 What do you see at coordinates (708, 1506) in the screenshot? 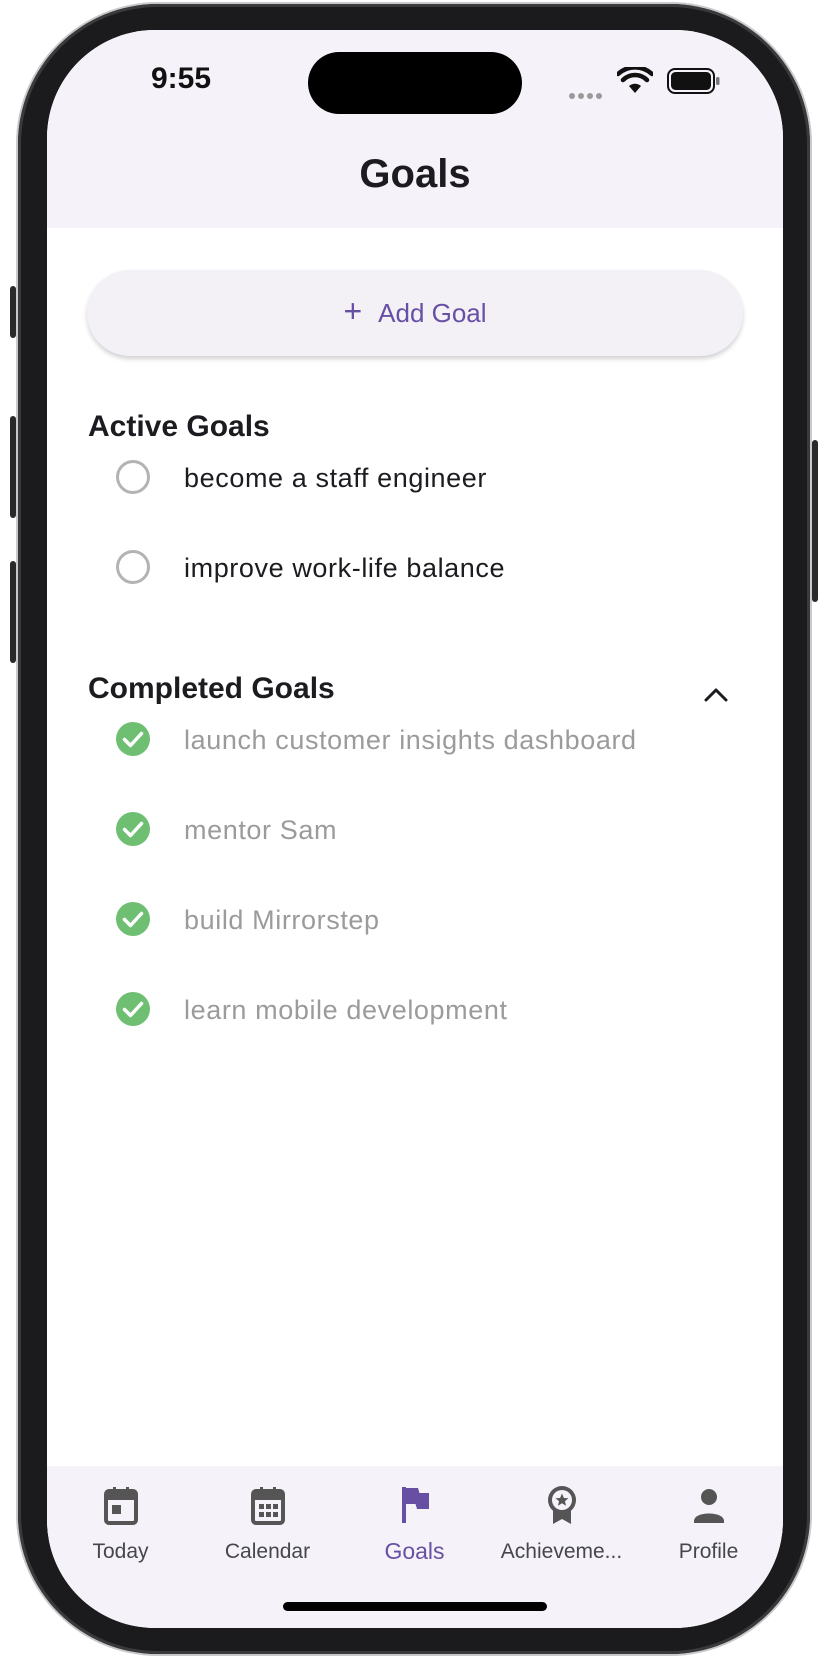
I see `person-icon` at bounding box center [708, 1506].